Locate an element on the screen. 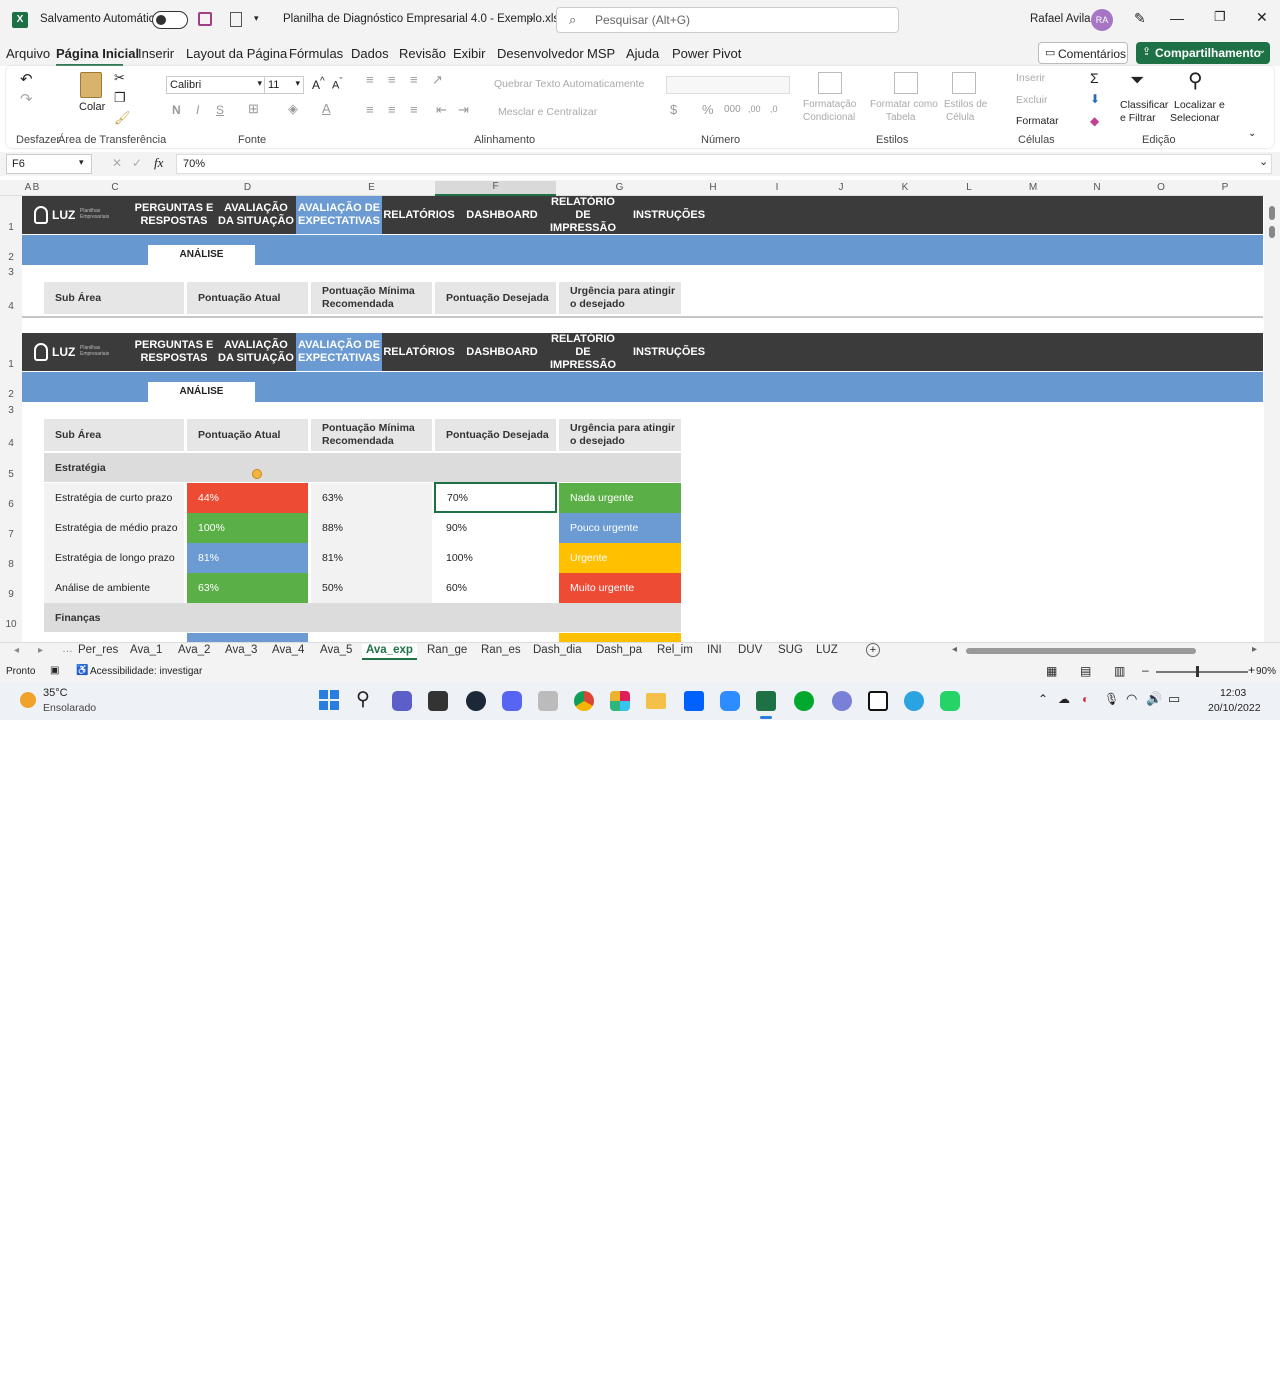 The width and height of the screenshot is (1280, 1390). scroll-left-icon: ◂ is located at coordinates (16, 650).